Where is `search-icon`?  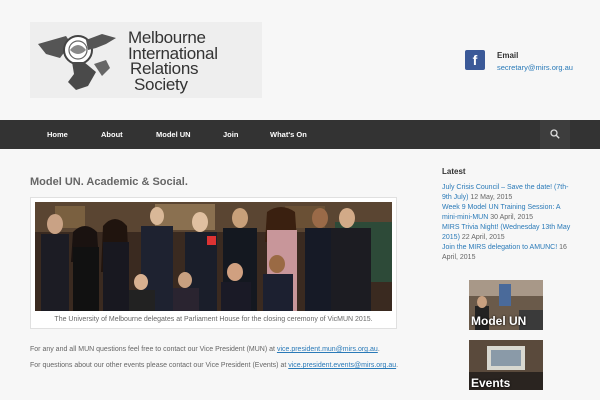 search-icon is located at coordinates (555, 134).